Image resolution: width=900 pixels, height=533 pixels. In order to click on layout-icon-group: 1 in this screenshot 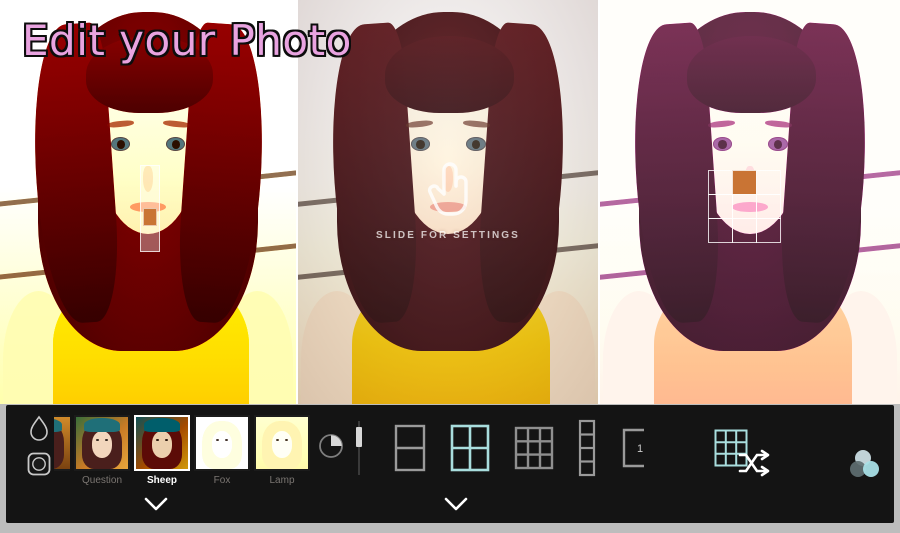, I will do `click(571, 448)`.